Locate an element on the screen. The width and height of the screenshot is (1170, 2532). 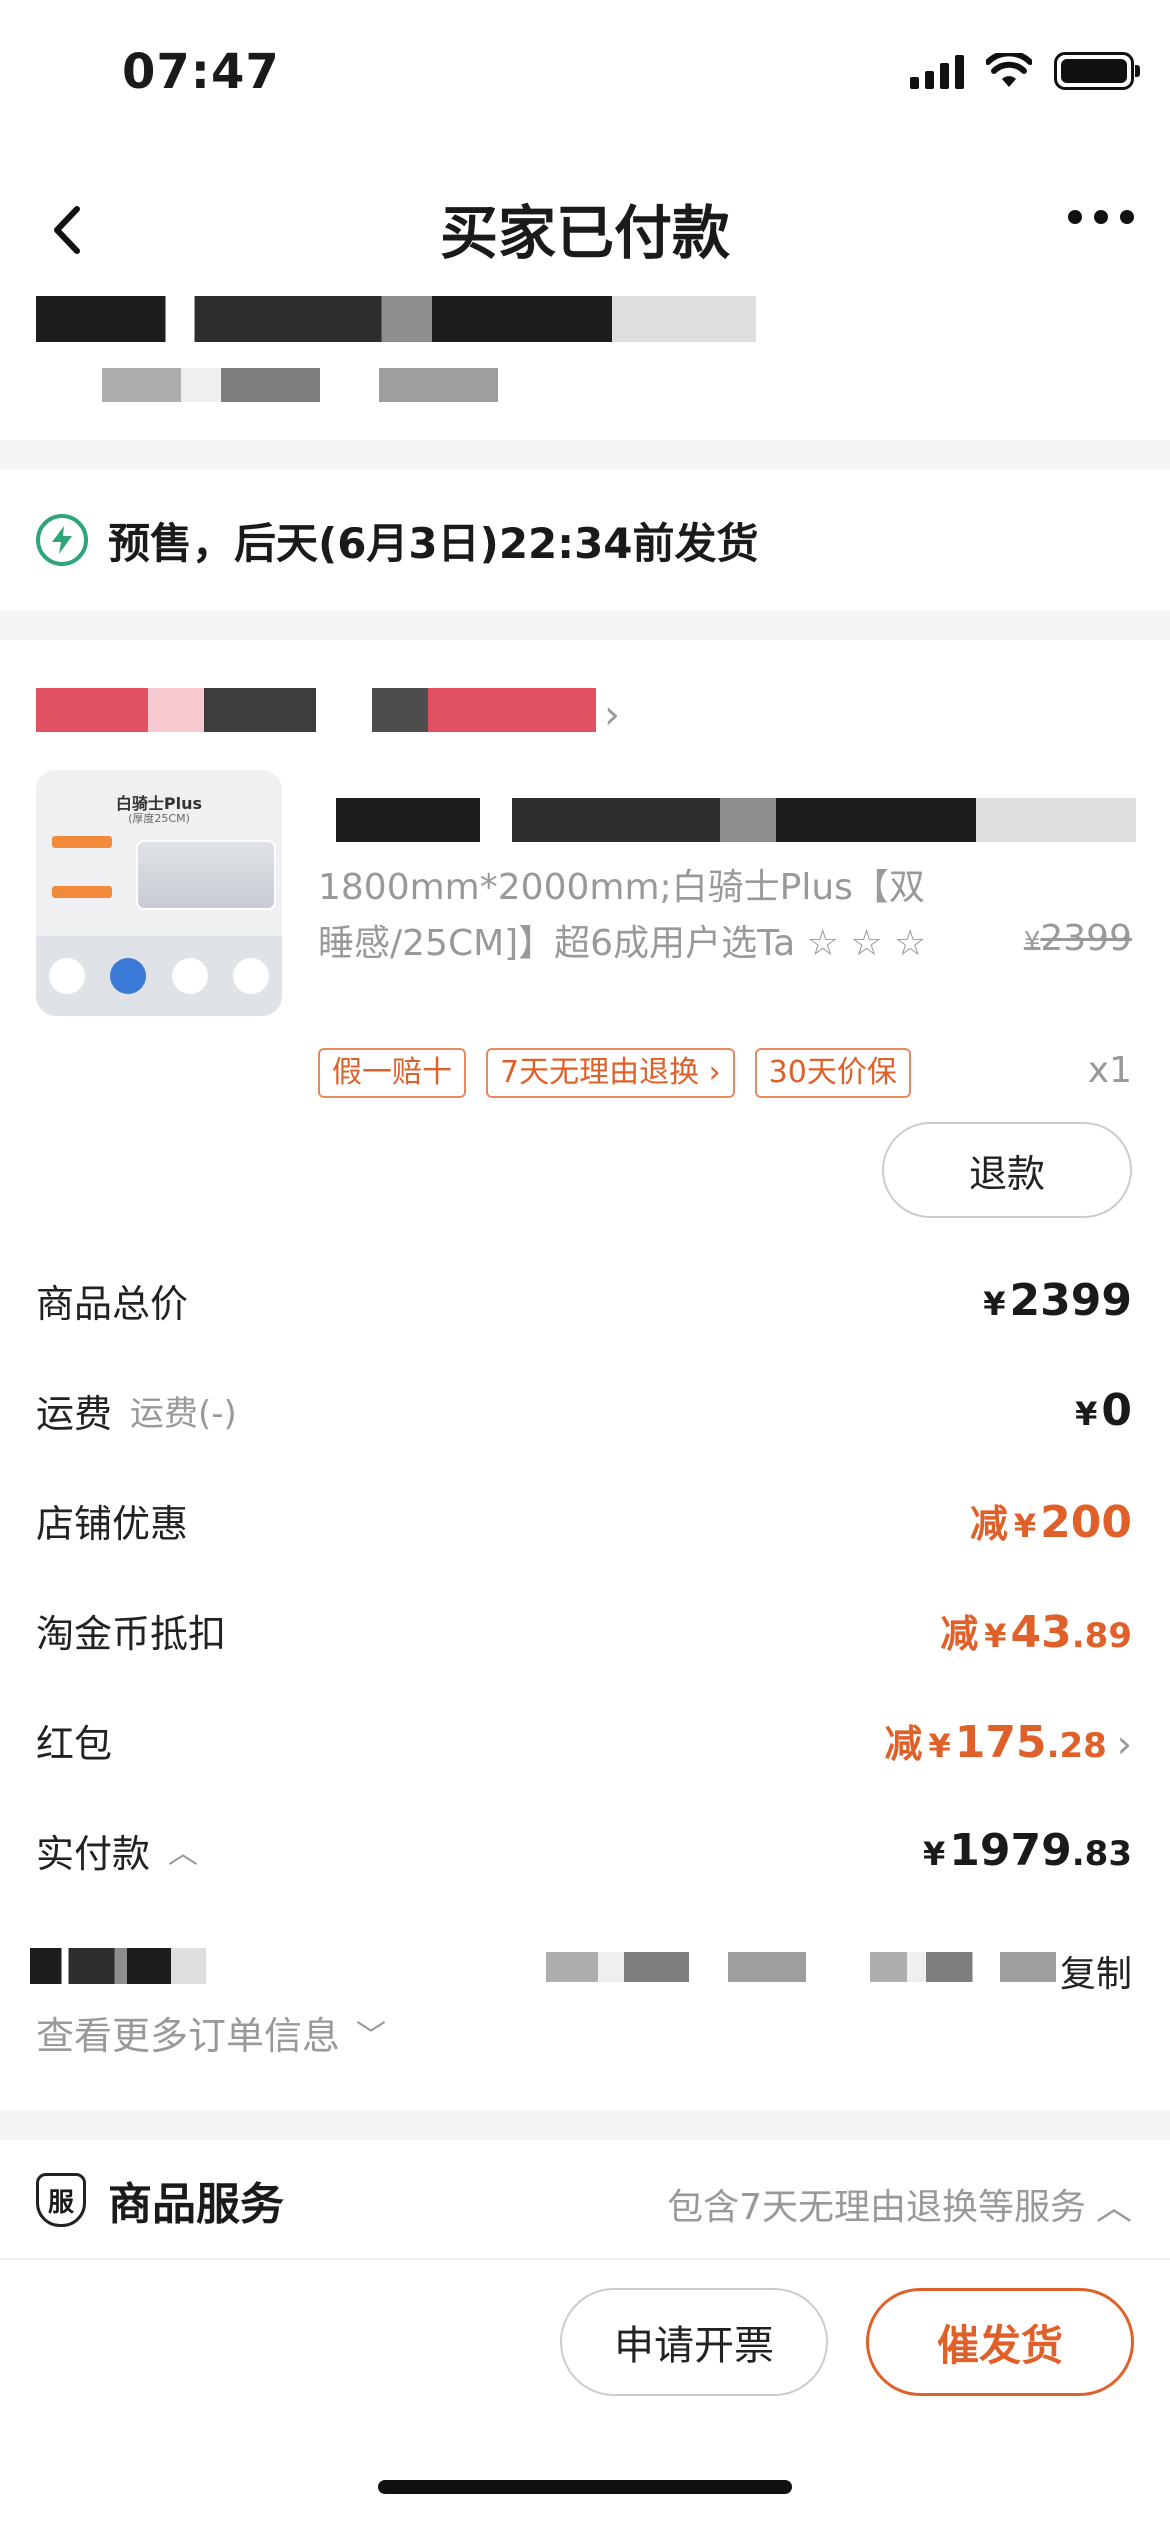
service-shield-icon: 服 is located at coordinates (61, 2200).